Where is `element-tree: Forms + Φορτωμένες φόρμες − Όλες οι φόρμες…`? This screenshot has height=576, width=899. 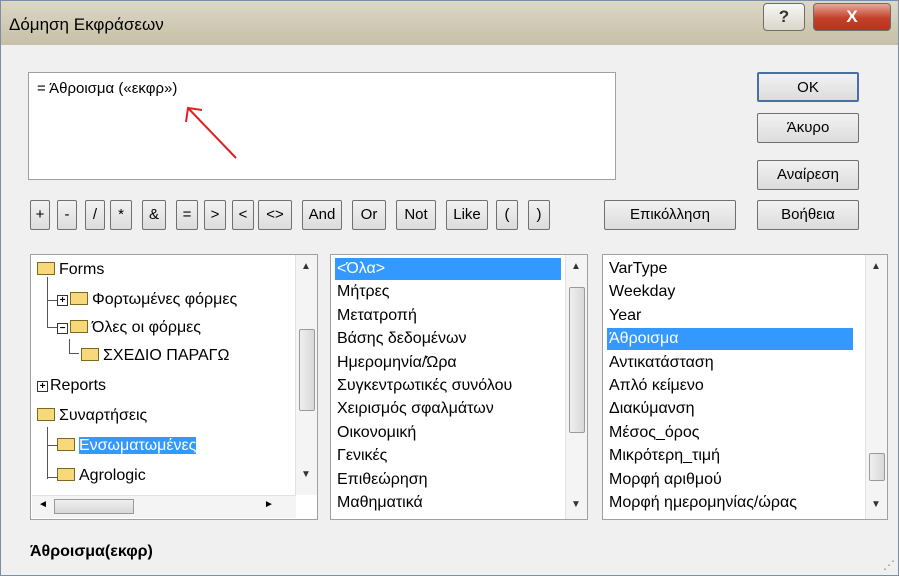 element-tree: Forms + Φορτωμένες φόρμες − Όλες οι φόρμες… is located at coordinates (174, 387).